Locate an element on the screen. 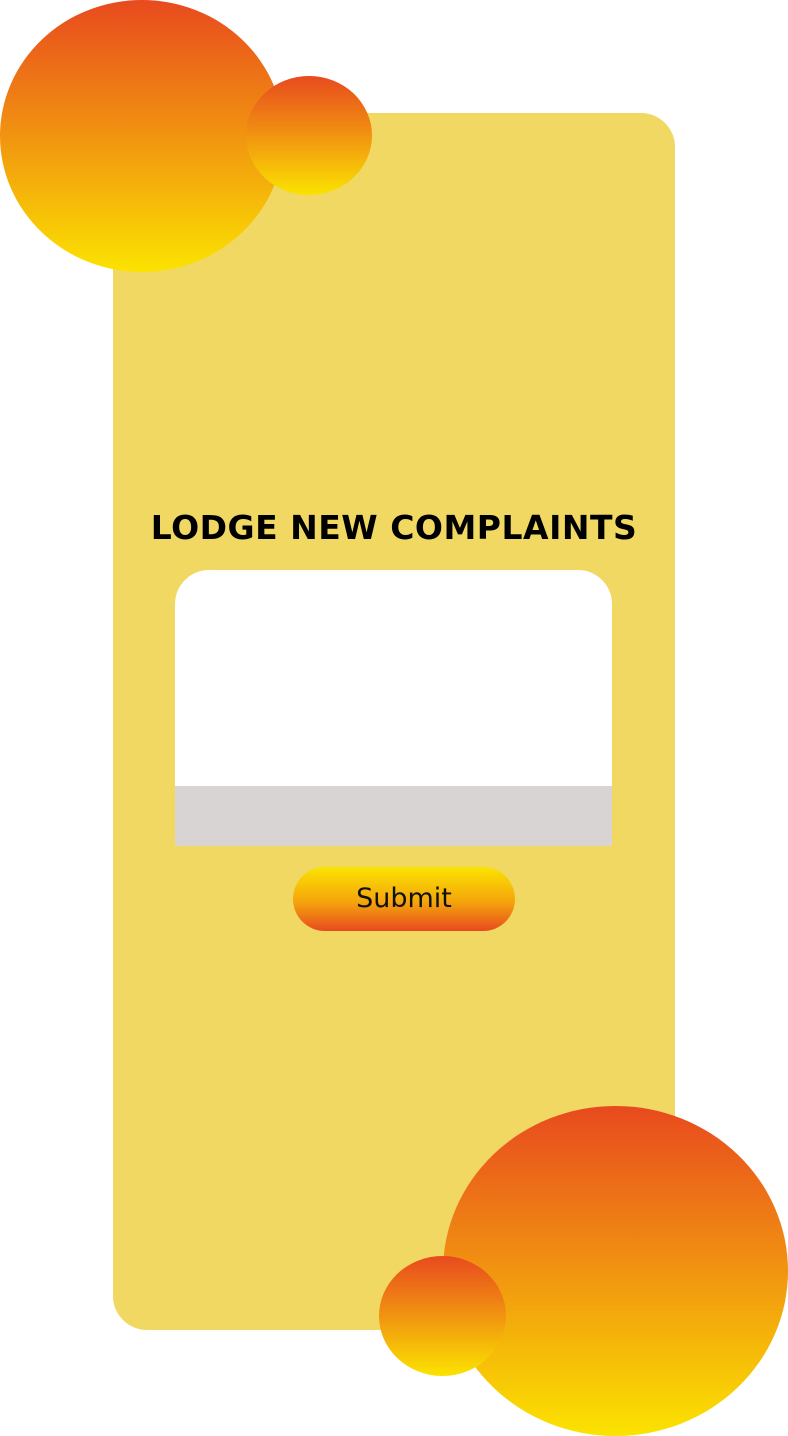 The image size is (788, 1436). decorative-bubble-small-bottom is located at coordinates (442, 1316).